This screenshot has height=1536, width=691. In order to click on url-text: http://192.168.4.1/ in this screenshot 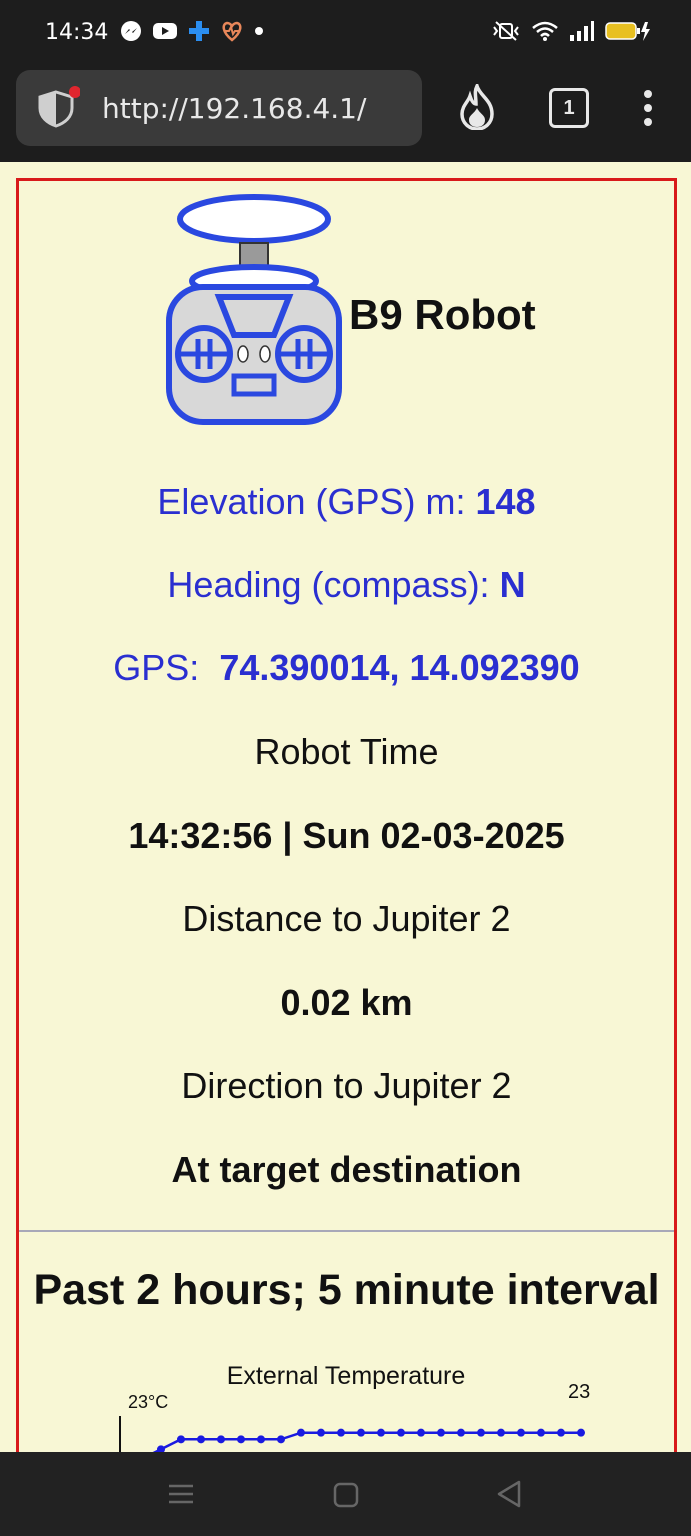, I will do `click(234, 108)`.